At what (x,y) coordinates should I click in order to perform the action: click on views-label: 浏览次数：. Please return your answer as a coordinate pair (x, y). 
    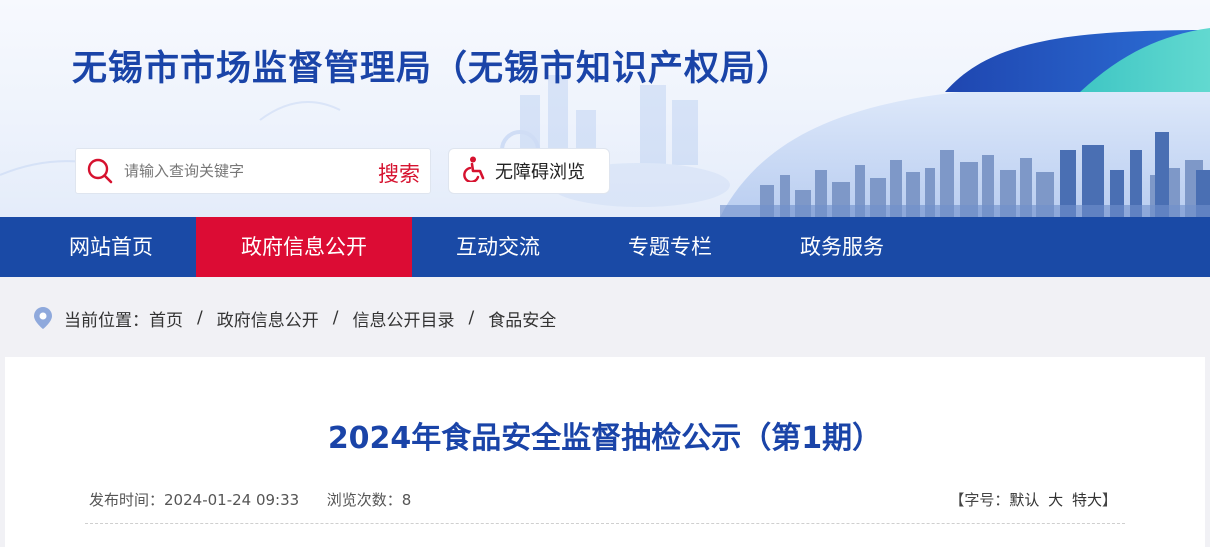
    Looking at the image, I should click on (364, 500).